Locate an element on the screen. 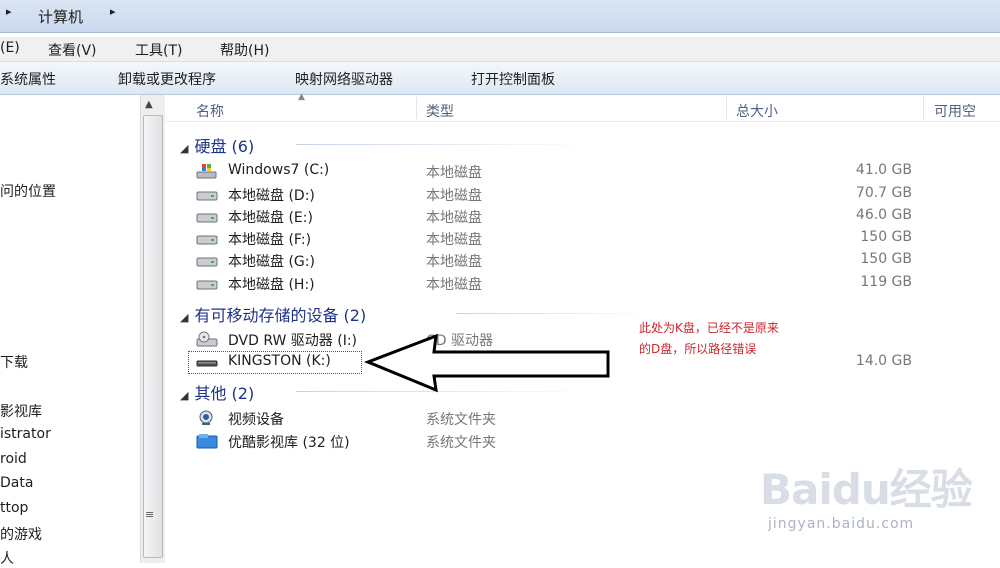 The height and width of the screenshot is (568, 1000). watermark-logo: Baidu经验 is located at coordinates (866, 489).